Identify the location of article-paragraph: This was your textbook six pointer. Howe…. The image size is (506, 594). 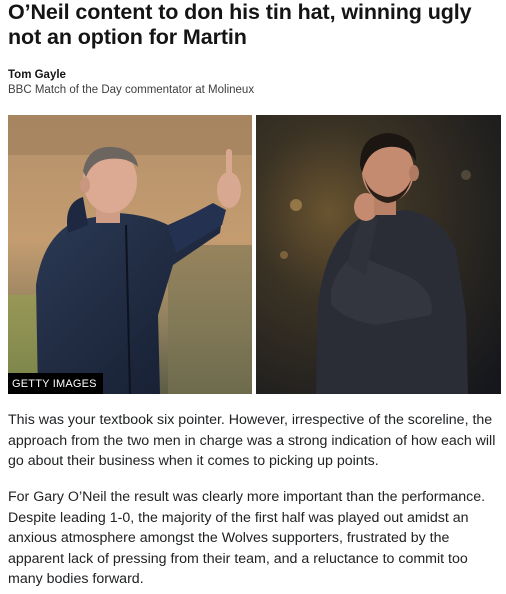
(252, 440).